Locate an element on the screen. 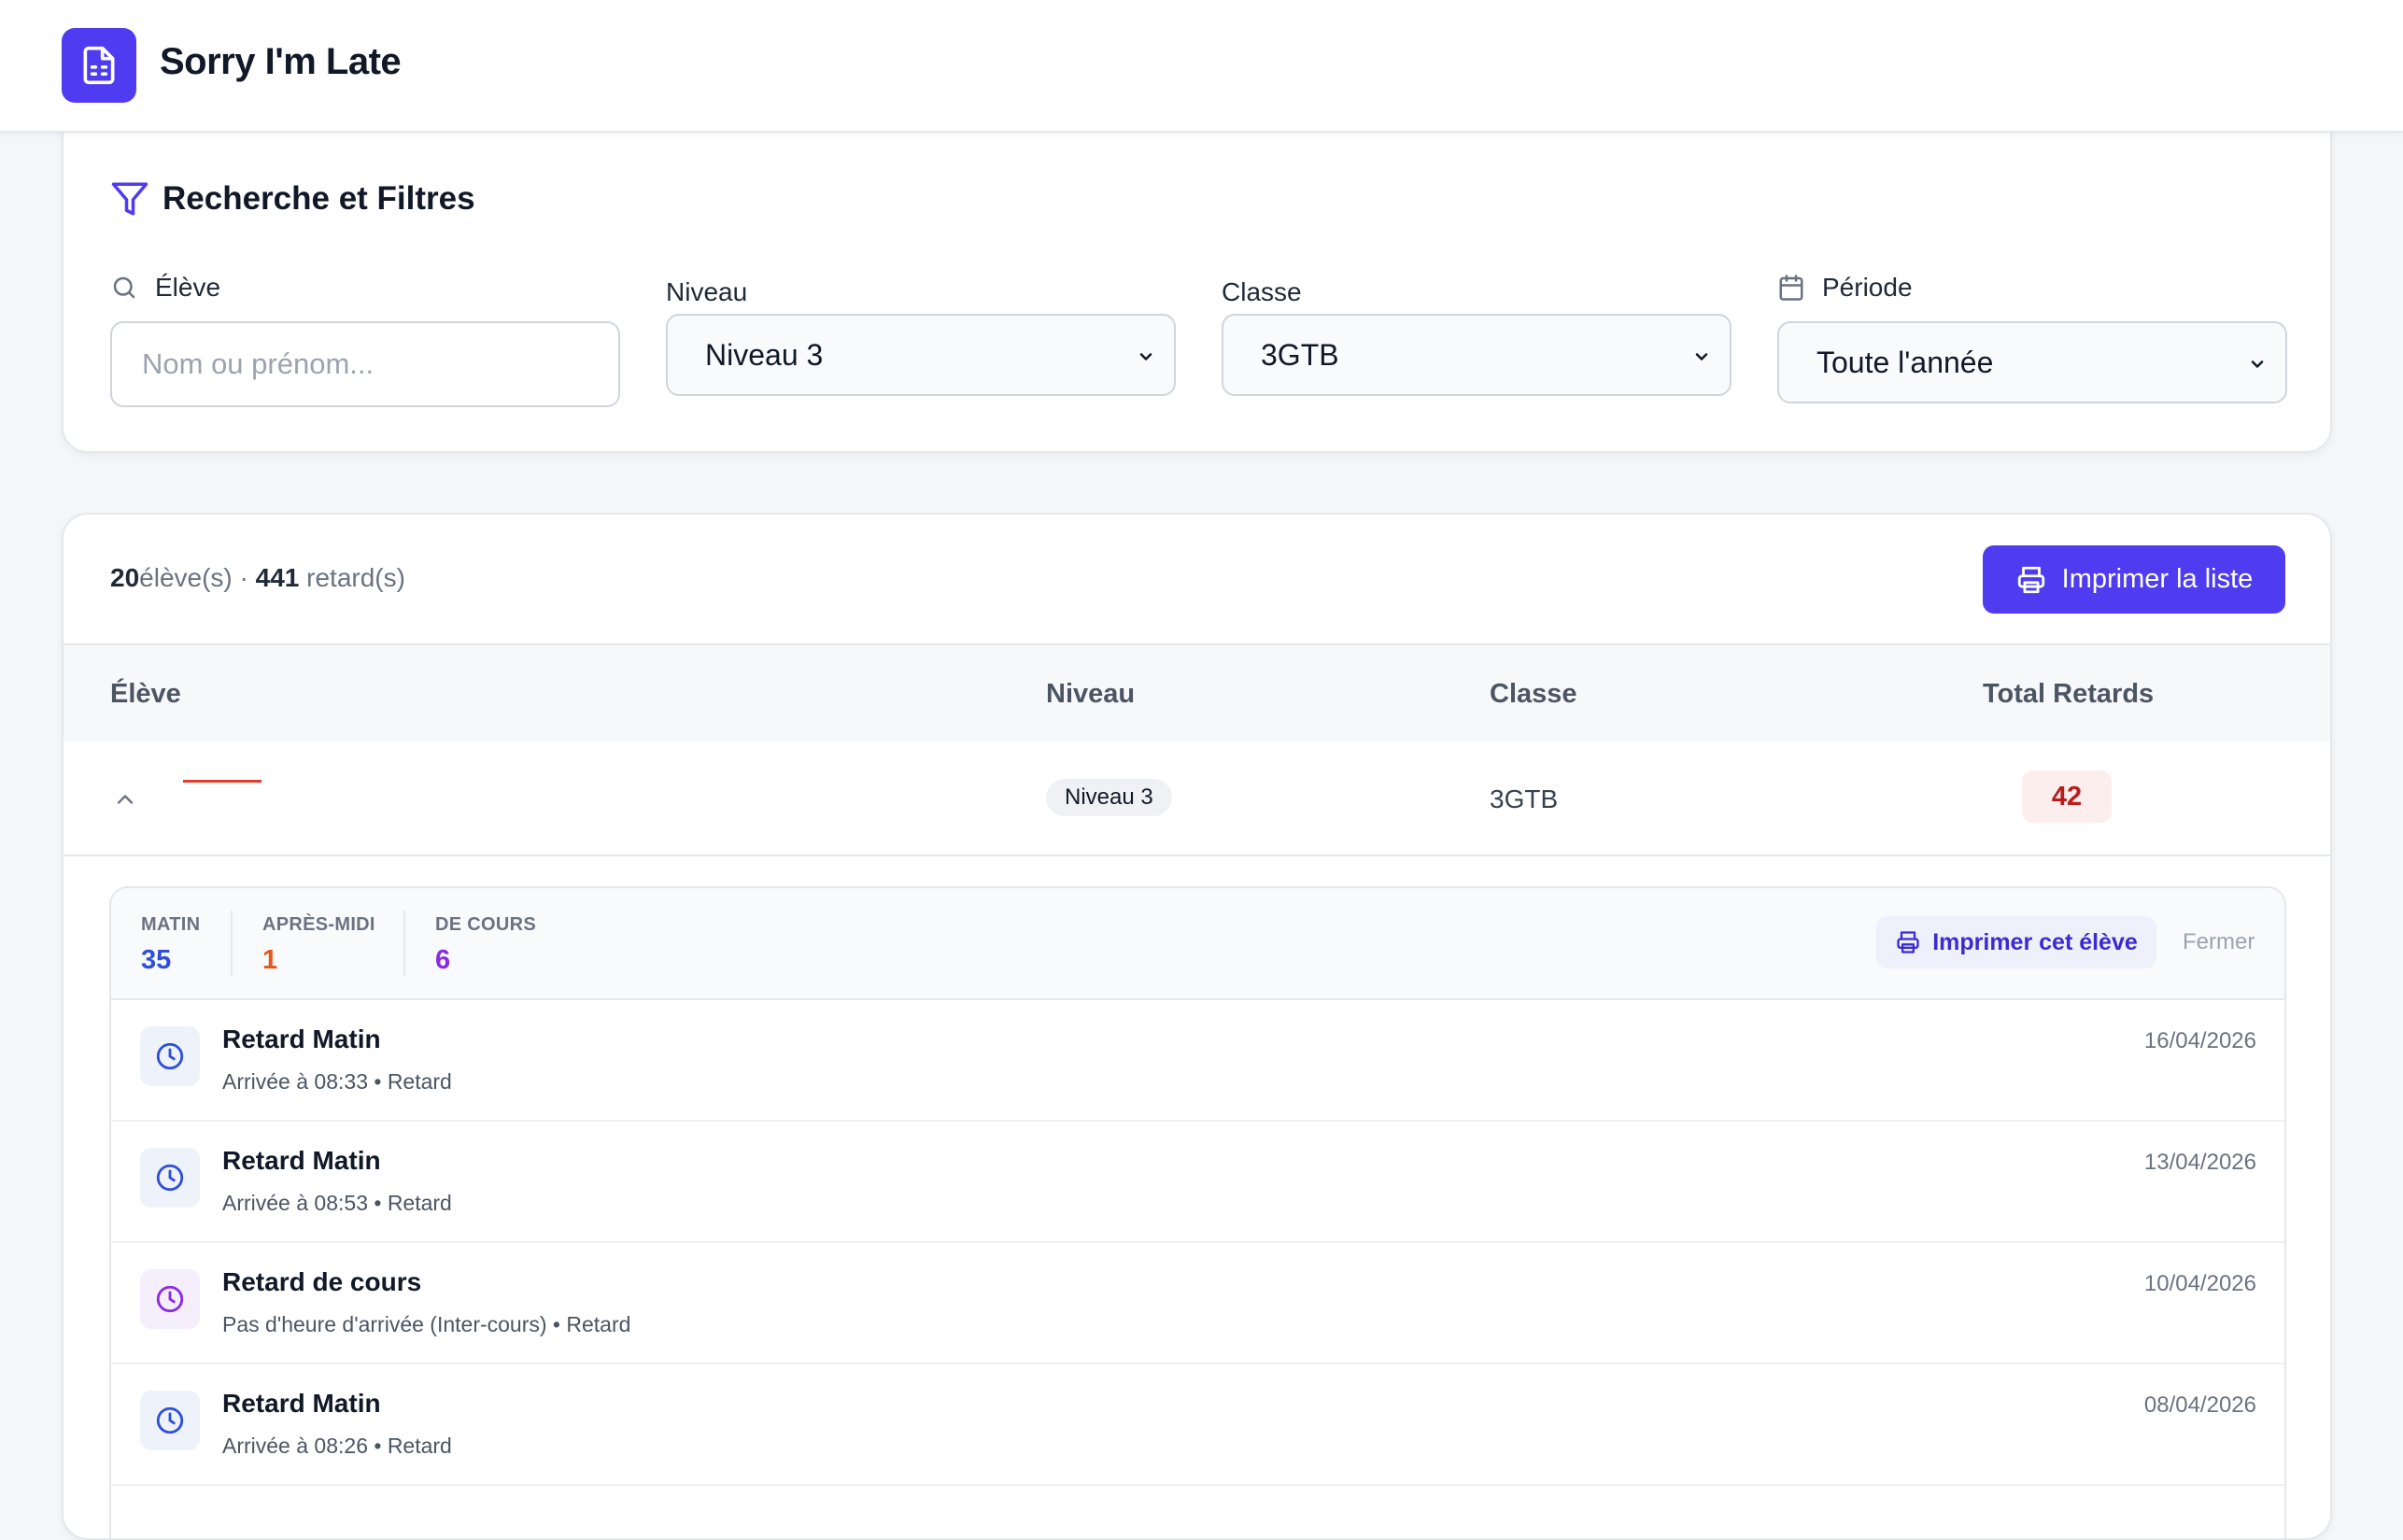  event-date: 08/04/2026 is located at coordinates (2199, 1405).